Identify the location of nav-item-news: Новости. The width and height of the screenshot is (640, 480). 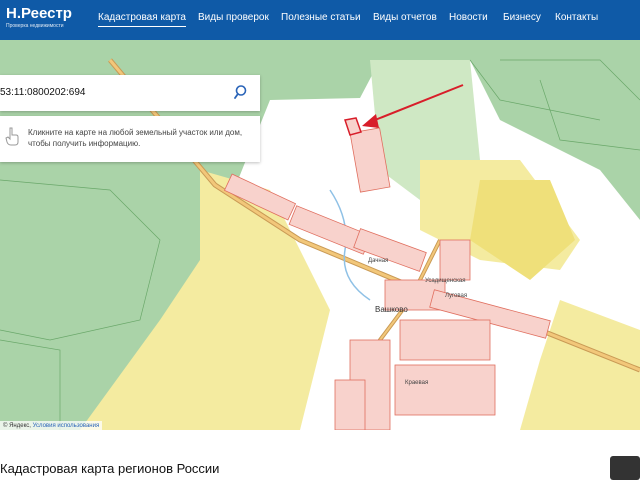
(468, 17).